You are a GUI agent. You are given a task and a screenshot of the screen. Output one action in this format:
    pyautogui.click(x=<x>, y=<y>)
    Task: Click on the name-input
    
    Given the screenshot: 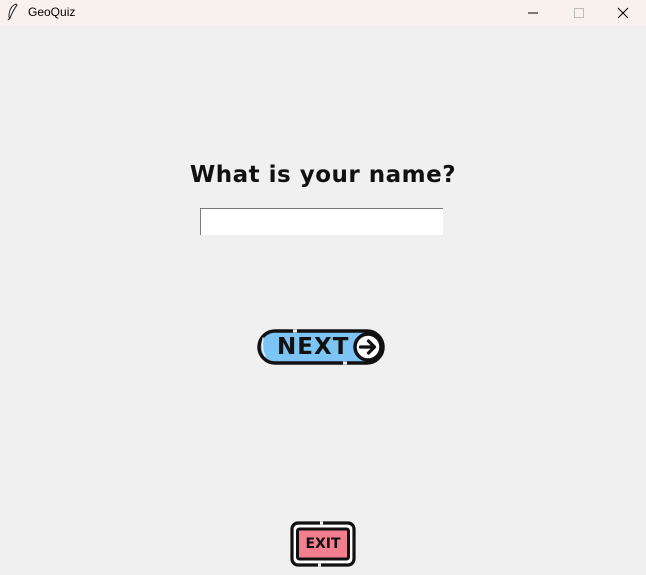 What is the action you would take?
    pyautogui.click(x=321, y=221)
    